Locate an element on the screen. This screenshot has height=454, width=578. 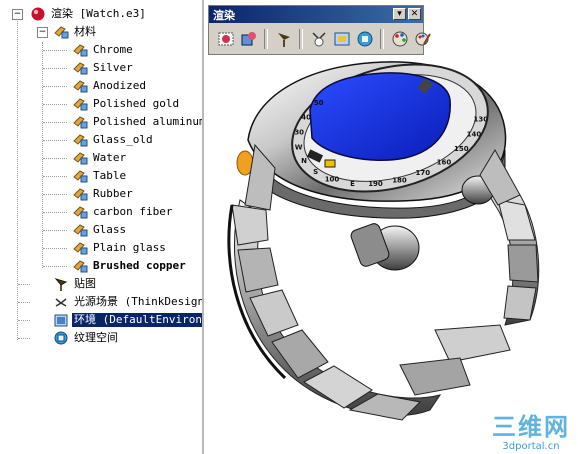
tree-node-material: Silver is located at coordinates (103, 68).